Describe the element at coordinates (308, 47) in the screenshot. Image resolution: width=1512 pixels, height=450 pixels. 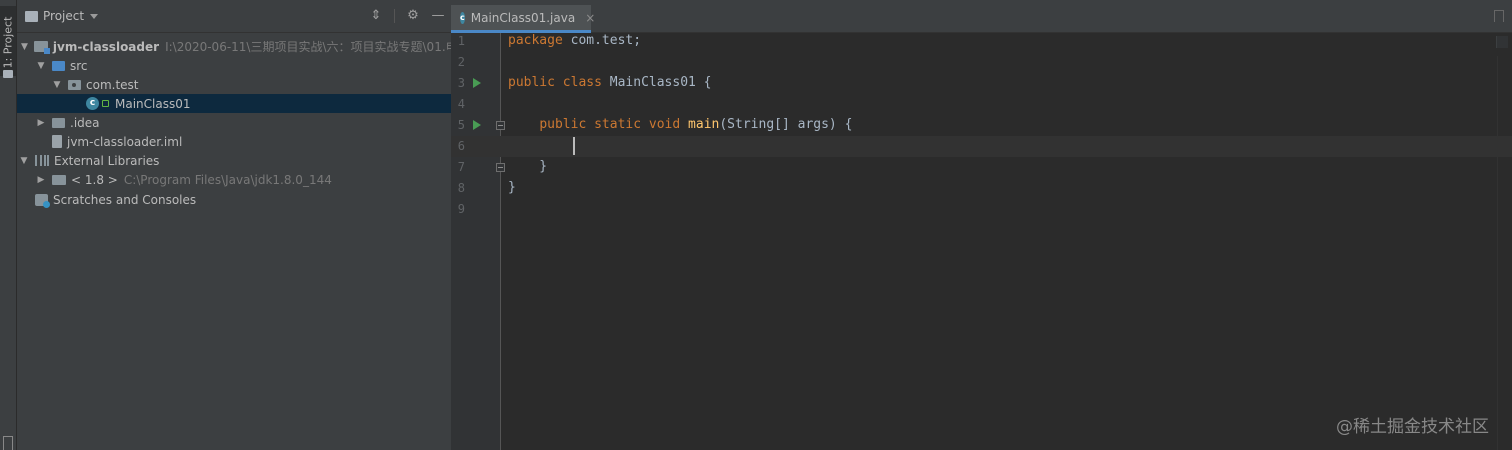
I see `tree-item-path: I:\2020-06-11\三期项目实战\六：项目实战专题\01.电商项目` at that location.